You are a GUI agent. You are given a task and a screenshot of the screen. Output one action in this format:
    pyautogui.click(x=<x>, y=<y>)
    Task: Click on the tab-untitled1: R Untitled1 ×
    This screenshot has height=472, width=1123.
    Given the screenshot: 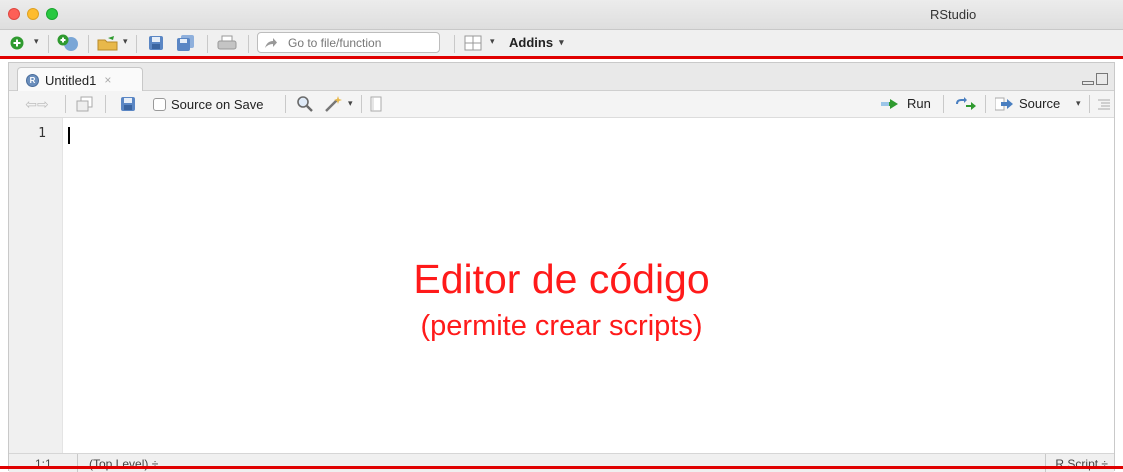 What is the action you would take?
    pyautogui.click(x=80, y=79)
    